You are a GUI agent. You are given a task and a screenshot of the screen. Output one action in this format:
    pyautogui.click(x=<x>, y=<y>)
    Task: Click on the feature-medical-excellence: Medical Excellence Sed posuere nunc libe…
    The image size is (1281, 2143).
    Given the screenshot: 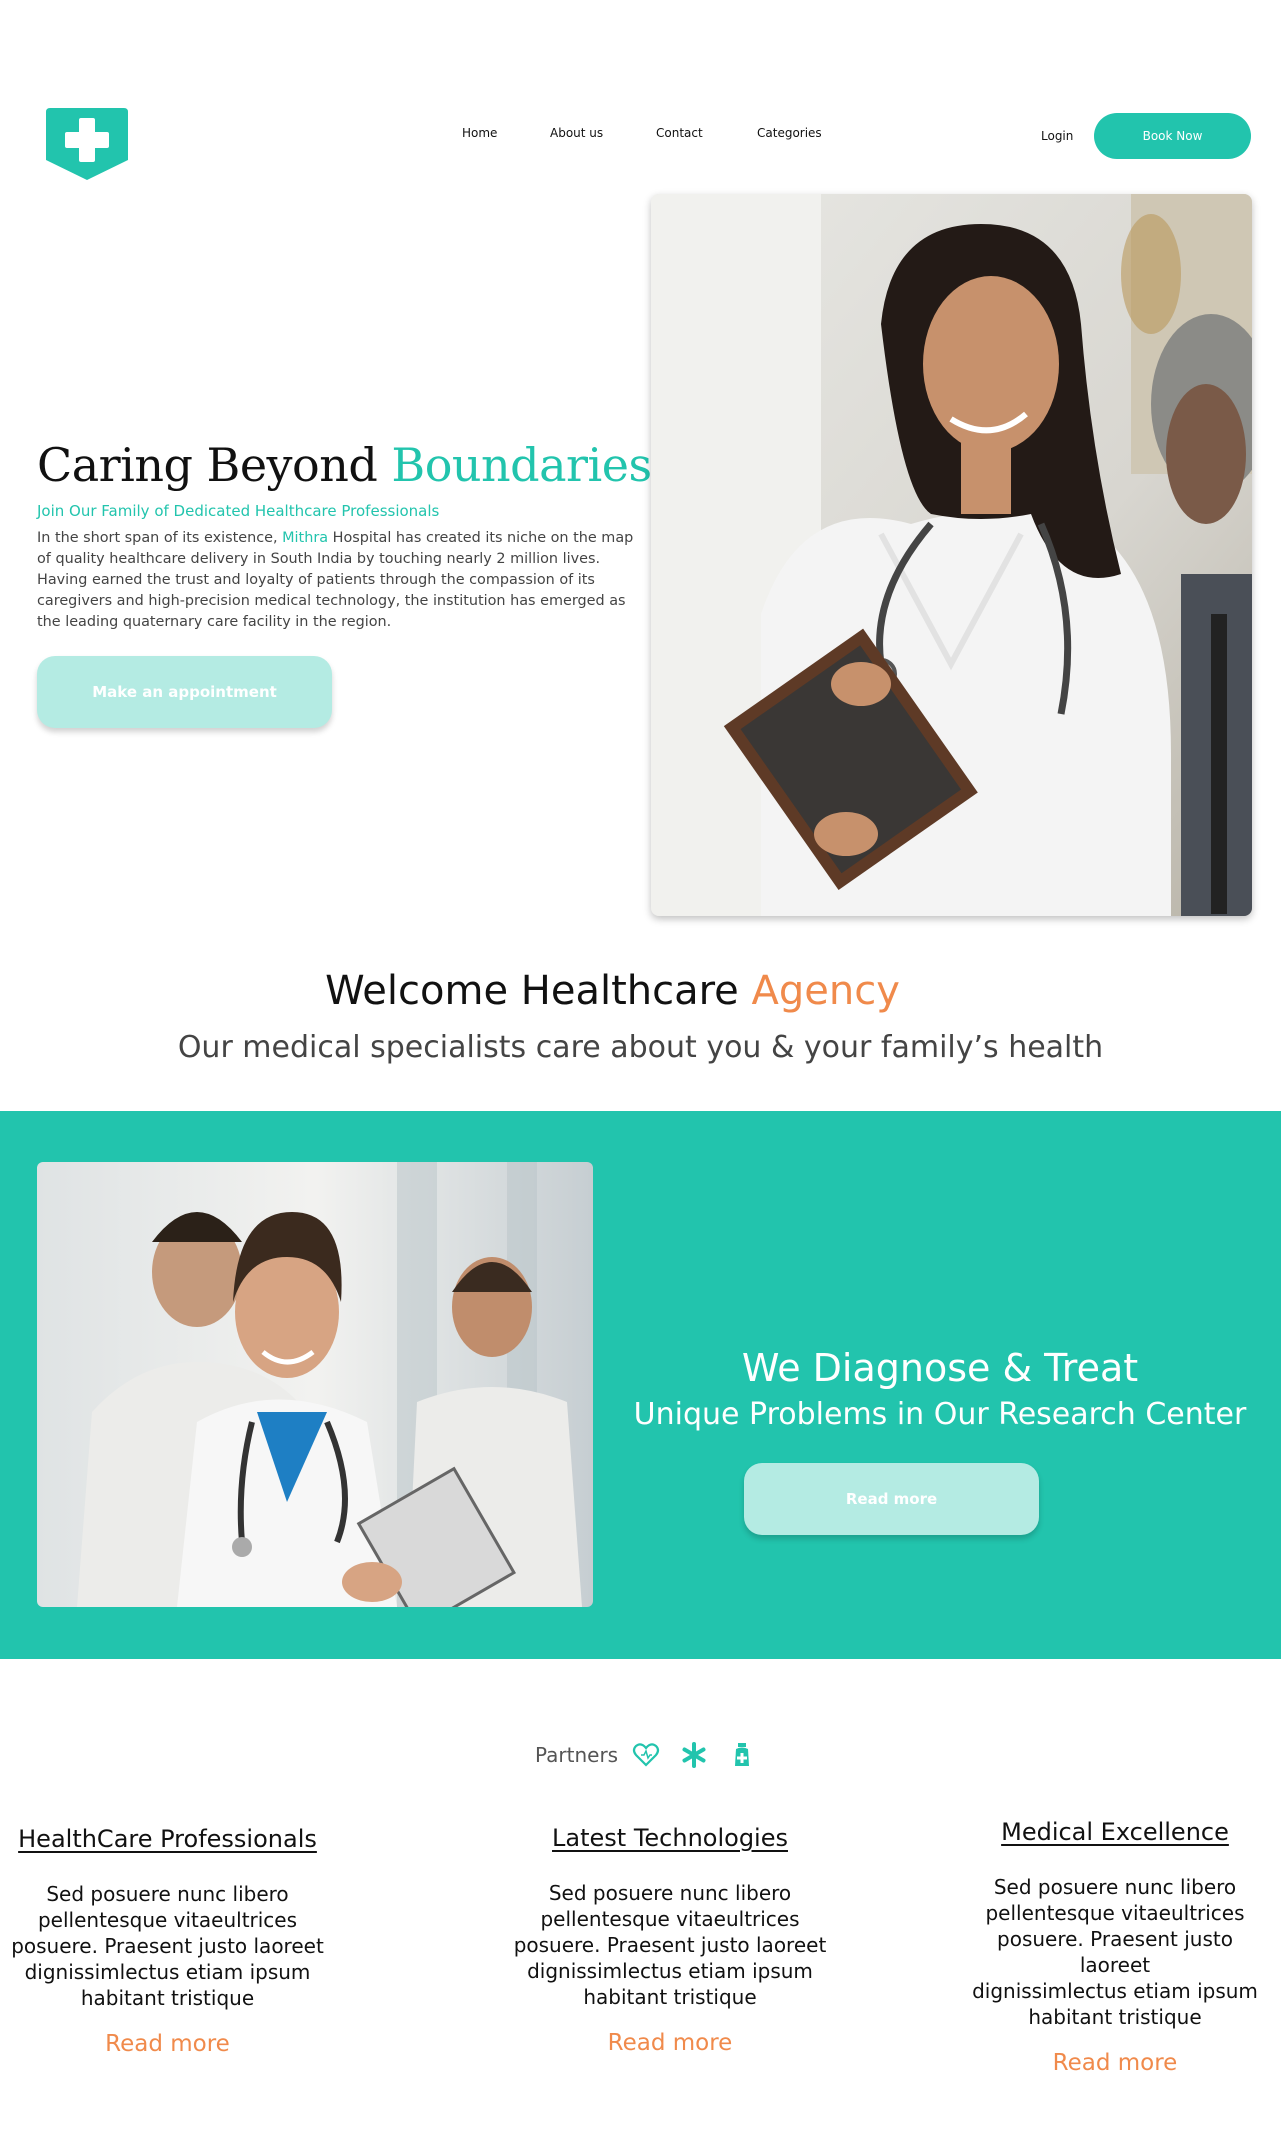 What is the action you would take?
    pyautogui.click(x=1115, y=1947)
    